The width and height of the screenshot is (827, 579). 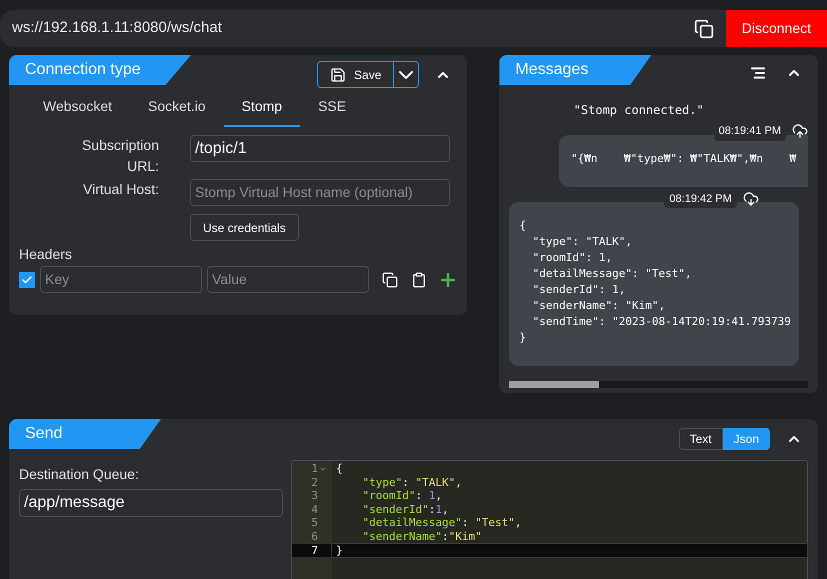 What do you see at coordinates (356, 74) in the screenshot?
I see `save-button: Save` at bounding box center [356, 74].